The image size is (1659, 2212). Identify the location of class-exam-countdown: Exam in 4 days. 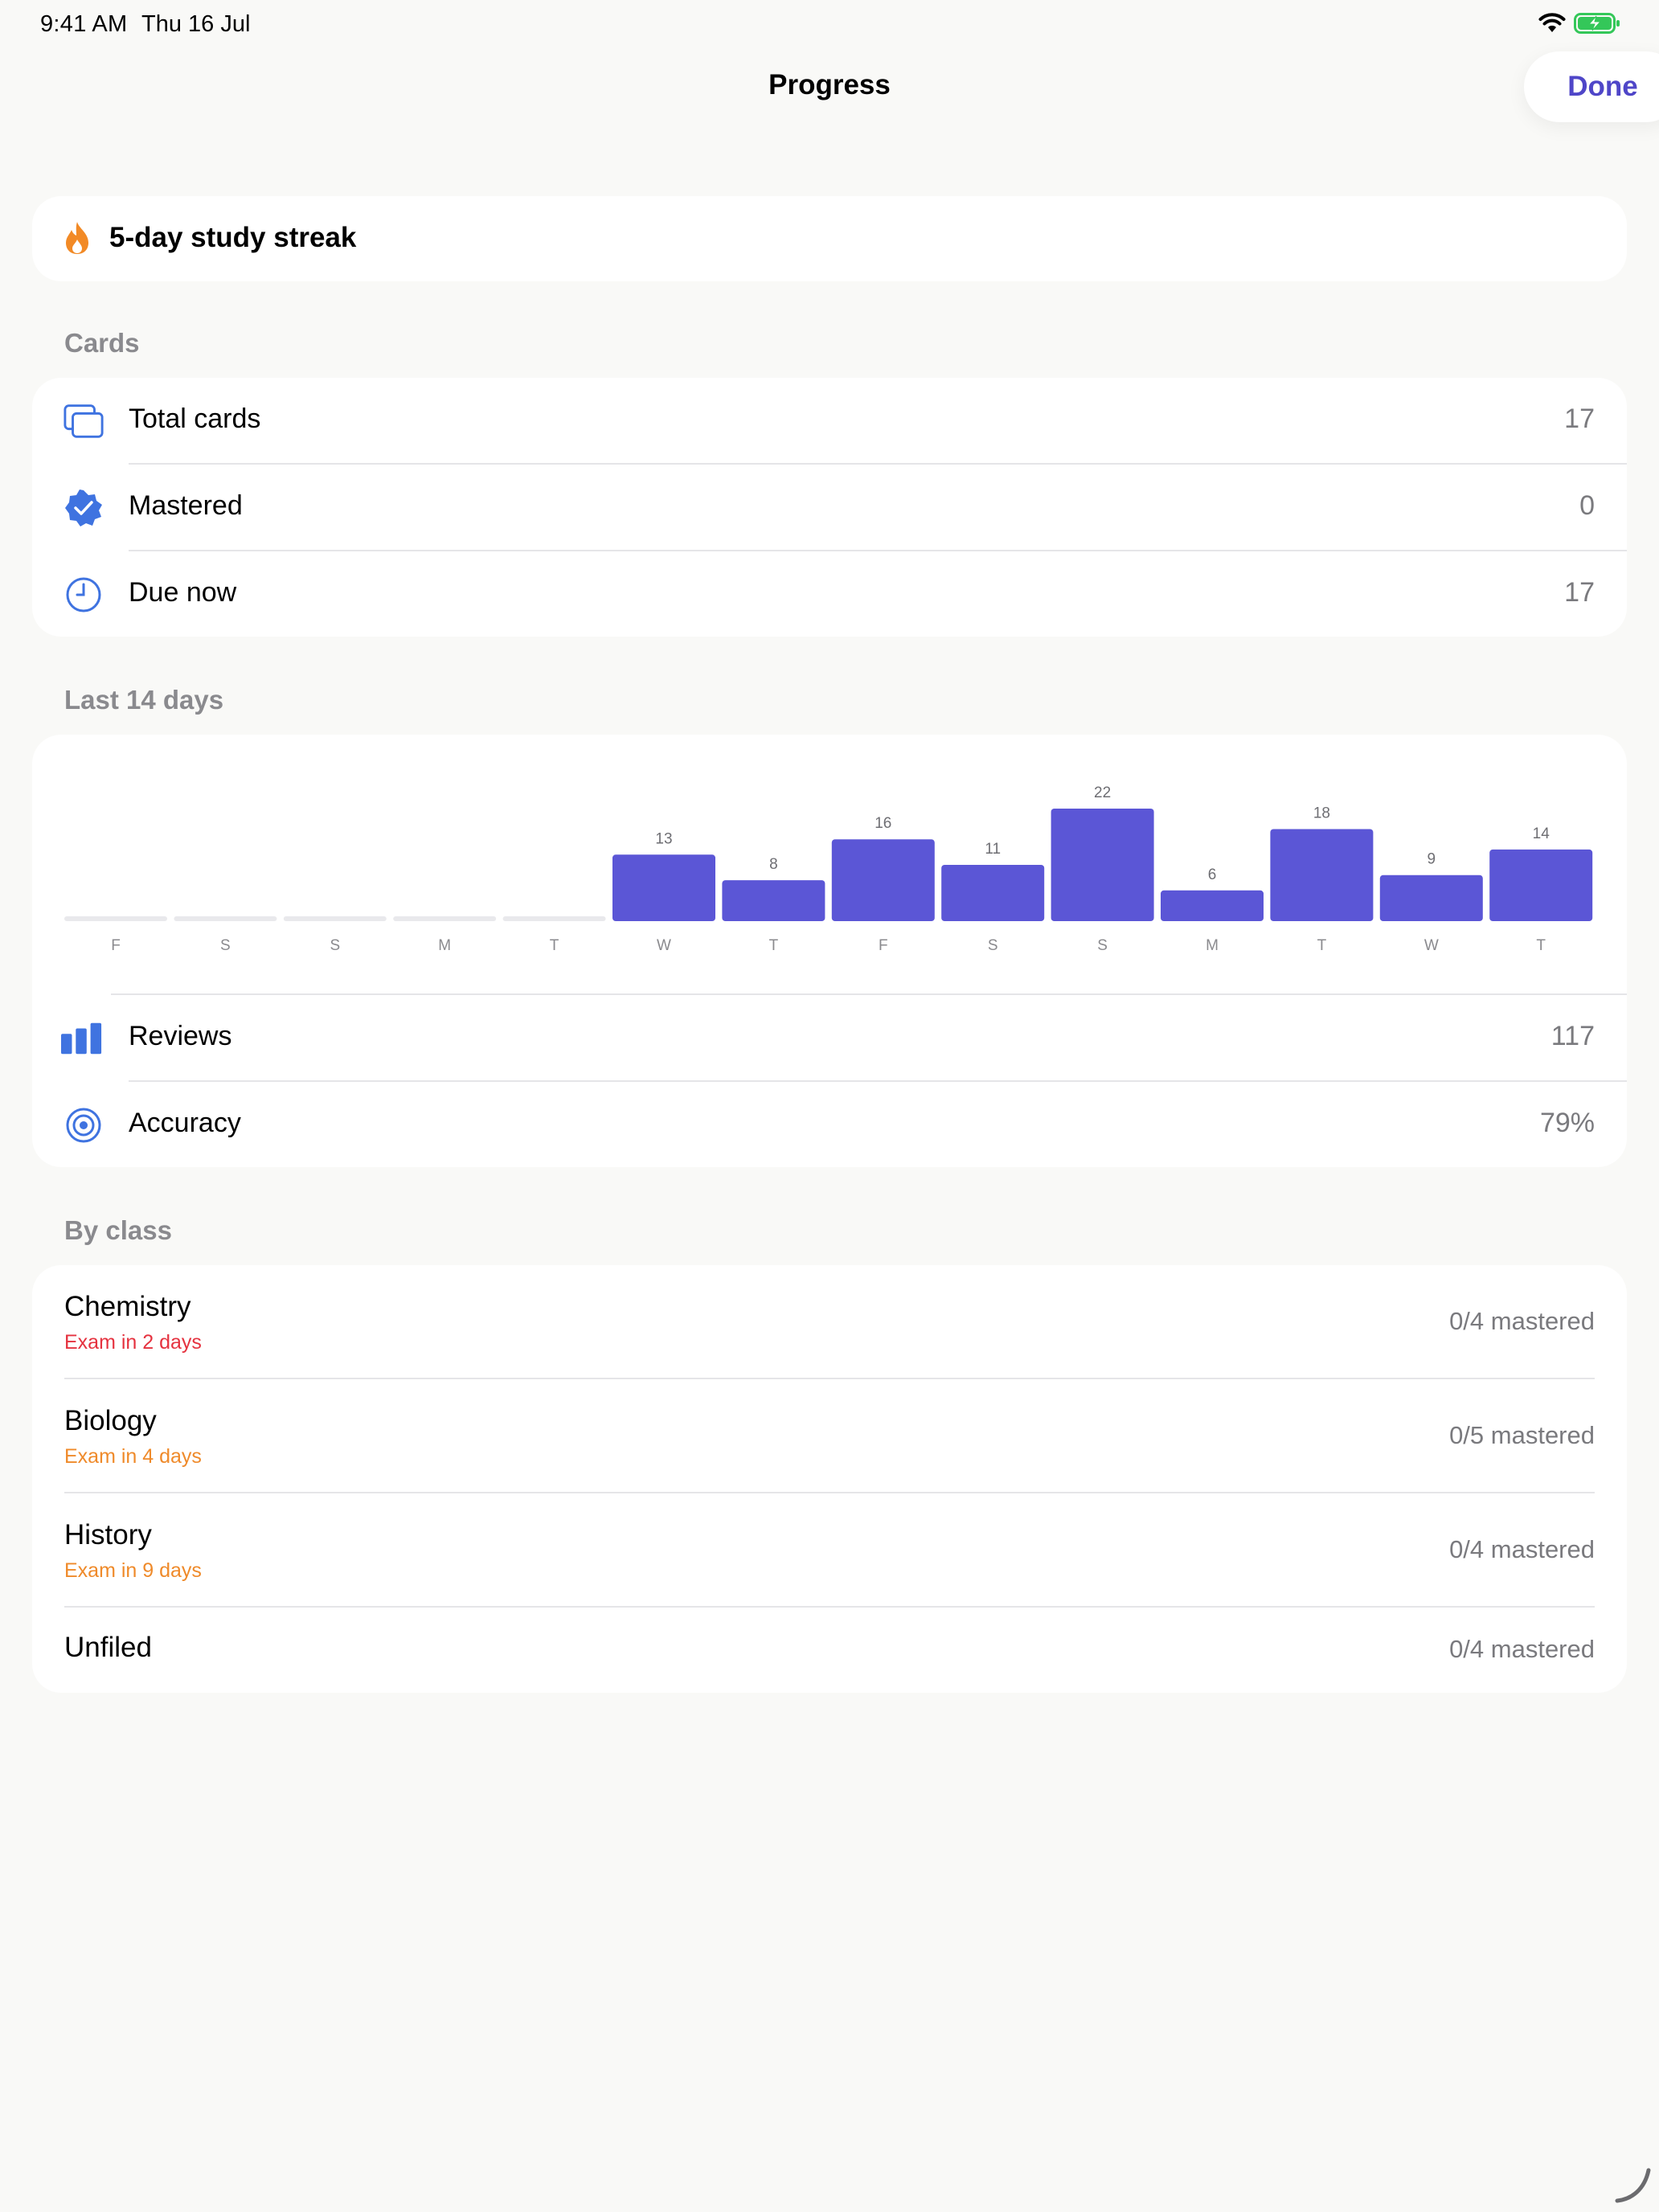
(133, 1456).